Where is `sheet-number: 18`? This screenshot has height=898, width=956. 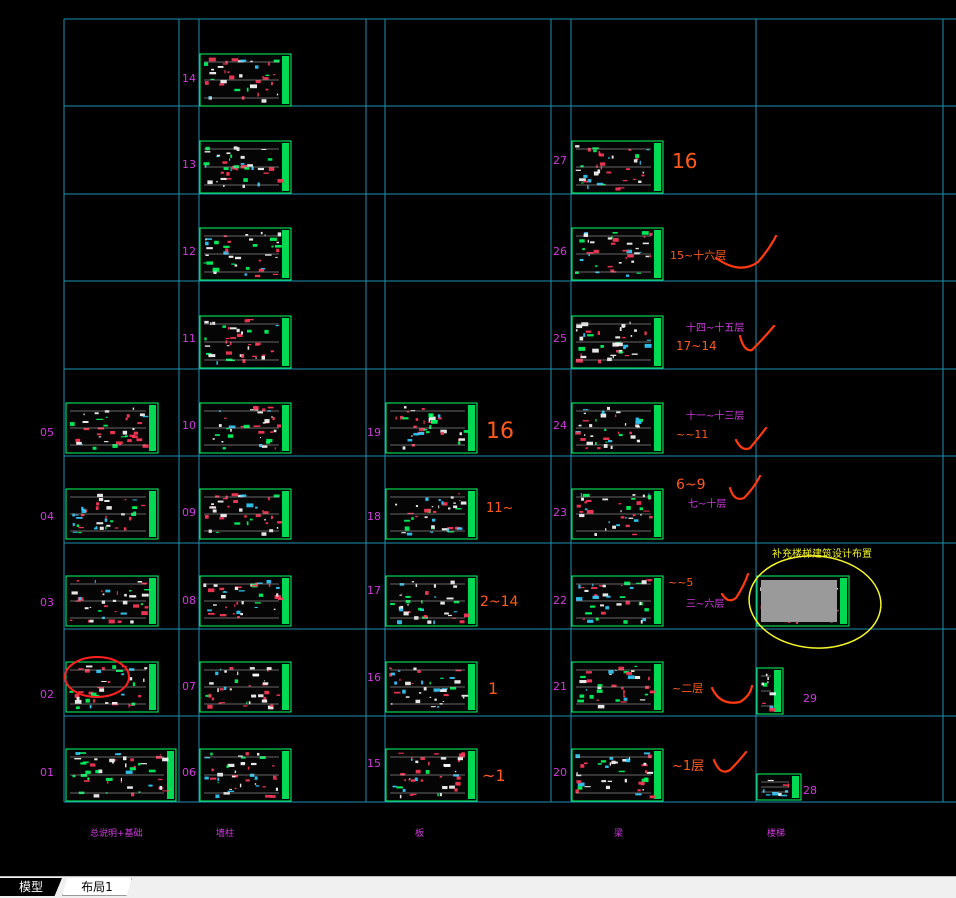 sheet-number: 18 is located at coordinates (374, 516).